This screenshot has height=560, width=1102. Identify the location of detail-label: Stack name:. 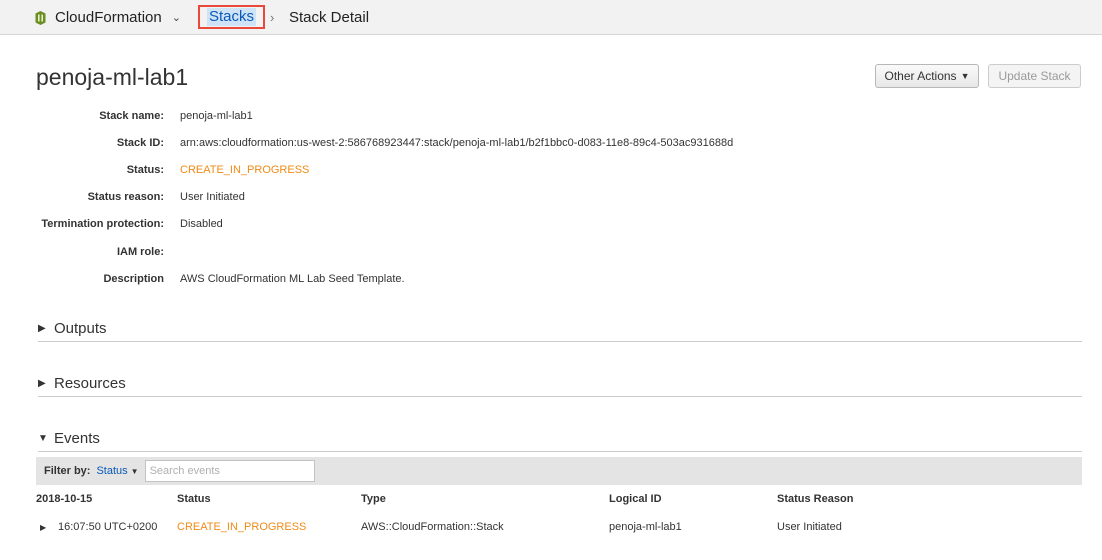
(131, 116).